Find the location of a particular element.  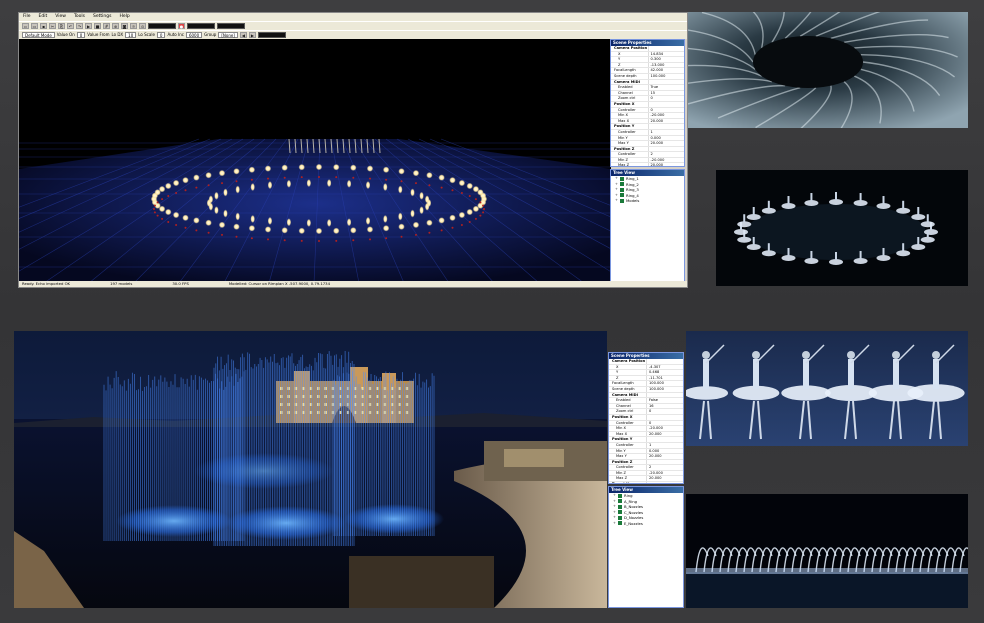

menu-bar: File Edit View Tools Settings Help is located at coordinates (353, 17).